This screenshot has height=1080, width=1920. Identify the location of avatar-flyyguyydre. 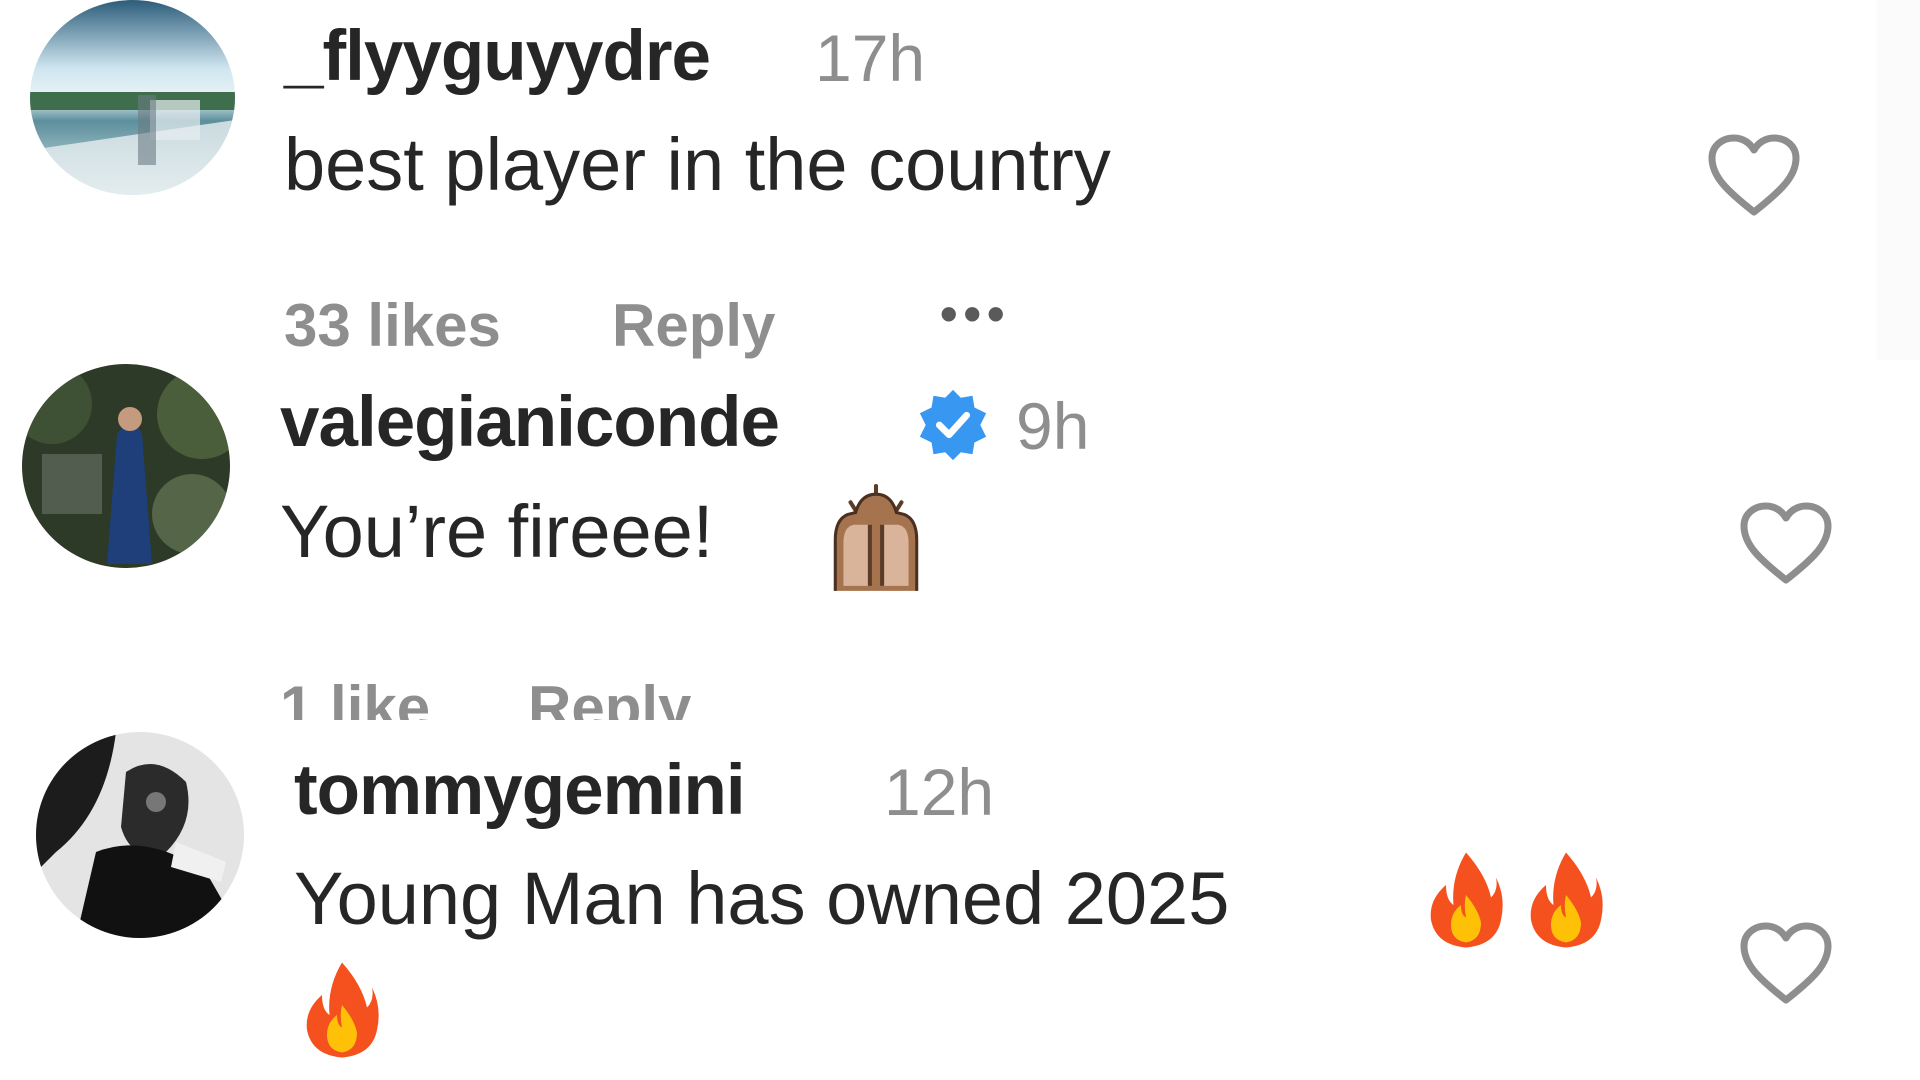
(132, 97).